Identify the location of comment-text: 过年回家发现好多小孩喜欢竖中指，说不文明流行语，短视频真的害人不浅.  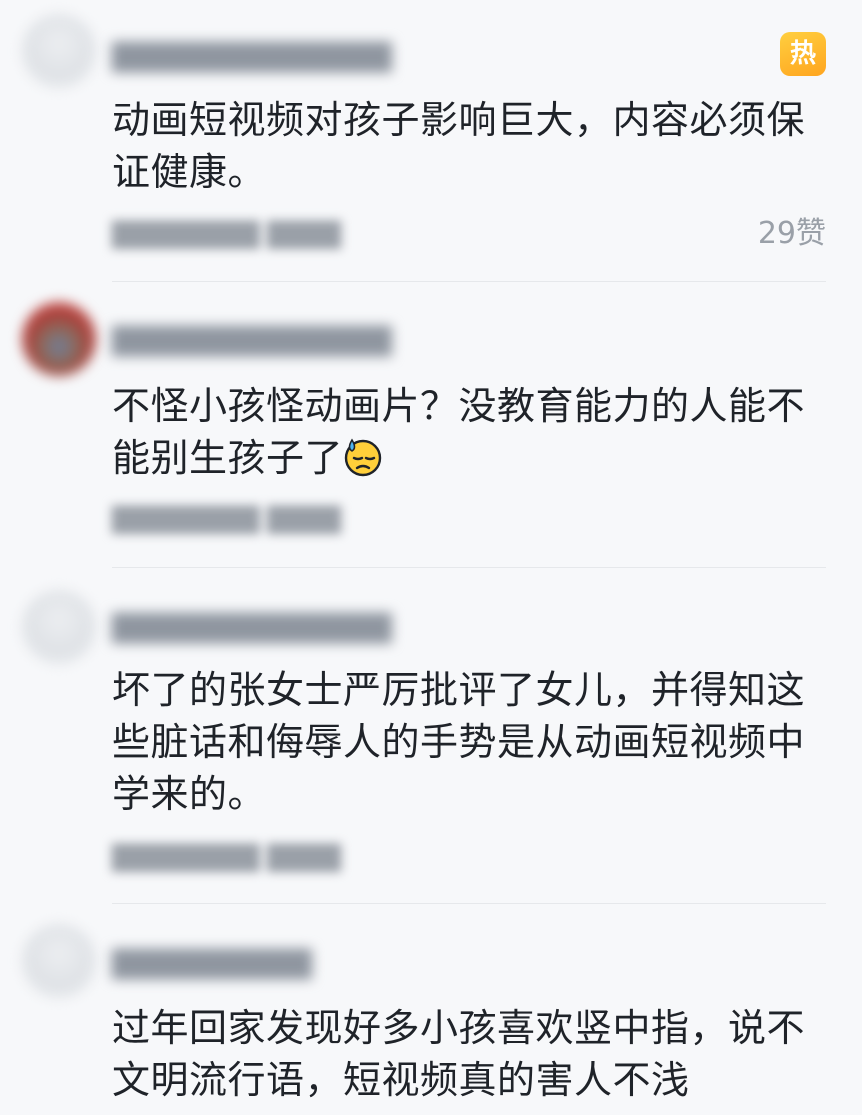
(459, 1054).